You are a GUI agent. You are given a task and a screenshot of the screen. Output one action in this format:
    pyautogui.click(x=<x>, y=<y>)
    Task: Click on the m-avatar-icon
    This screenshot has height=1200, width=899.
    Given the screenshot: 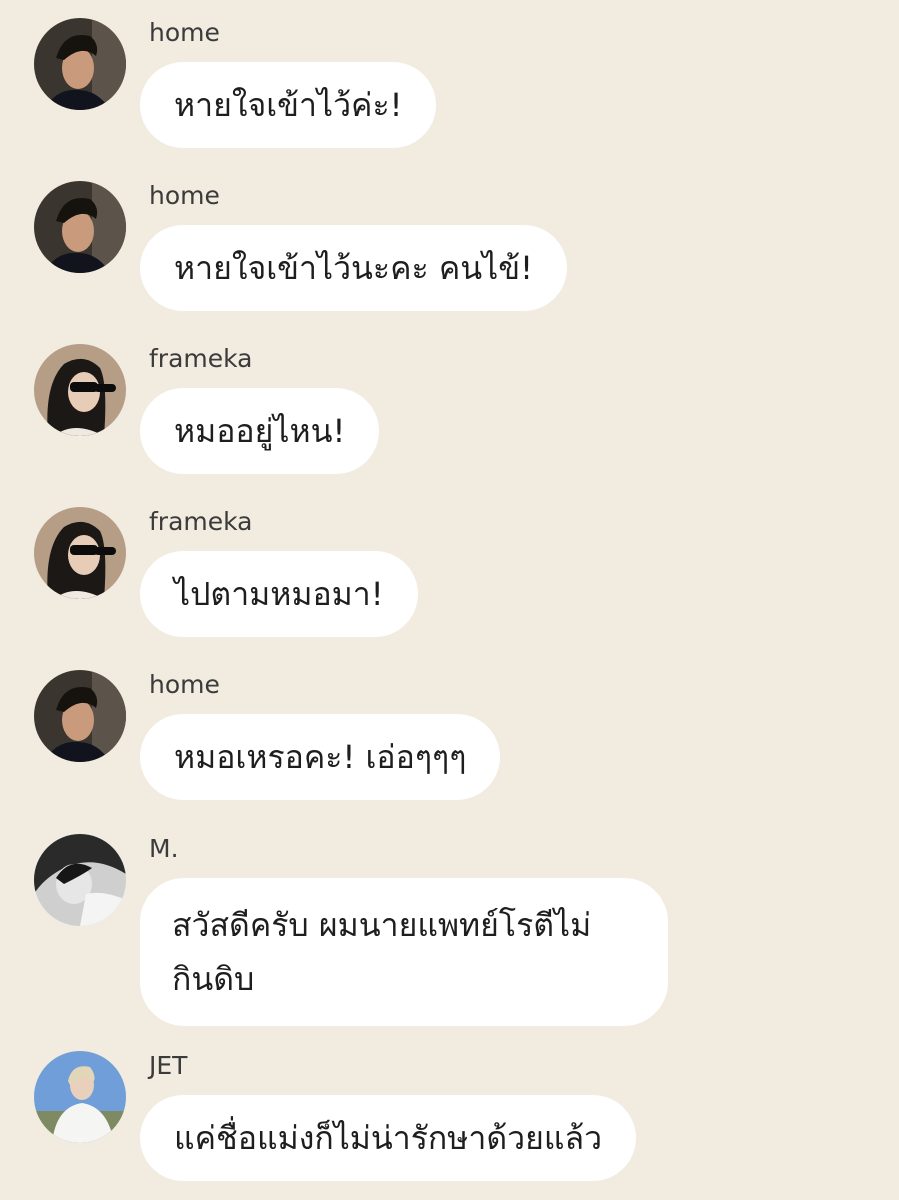 What is the action you would take?
    pyautogui.click(x=80, y=880)
    